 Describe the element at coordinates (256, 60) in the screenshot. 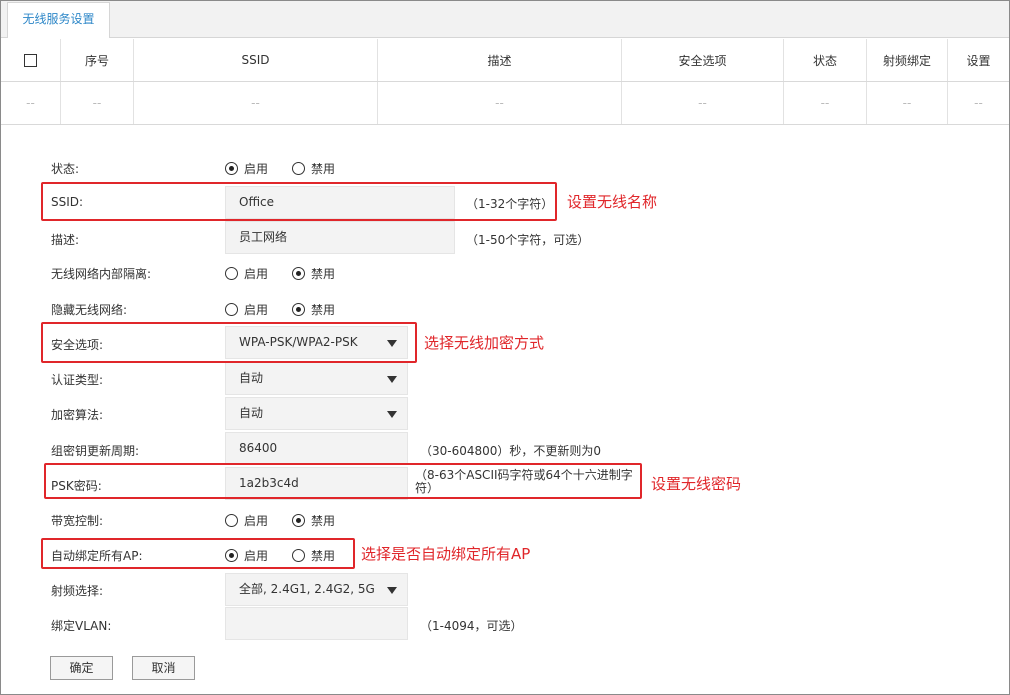

I see `col-header-ssid: SSID` at that location.